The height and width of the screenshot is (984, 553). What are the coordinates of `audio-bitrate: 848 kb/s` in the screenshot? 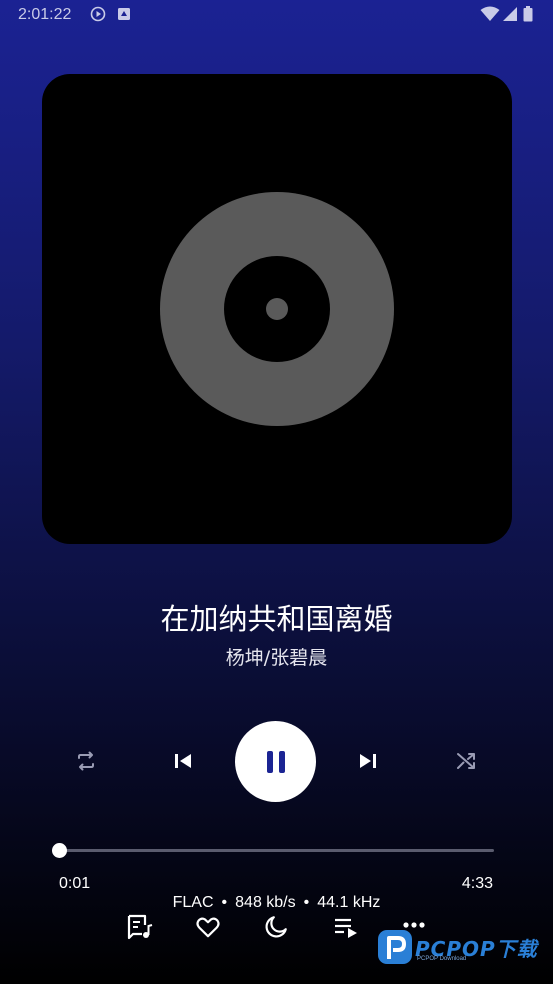 It's located at (265, 902).